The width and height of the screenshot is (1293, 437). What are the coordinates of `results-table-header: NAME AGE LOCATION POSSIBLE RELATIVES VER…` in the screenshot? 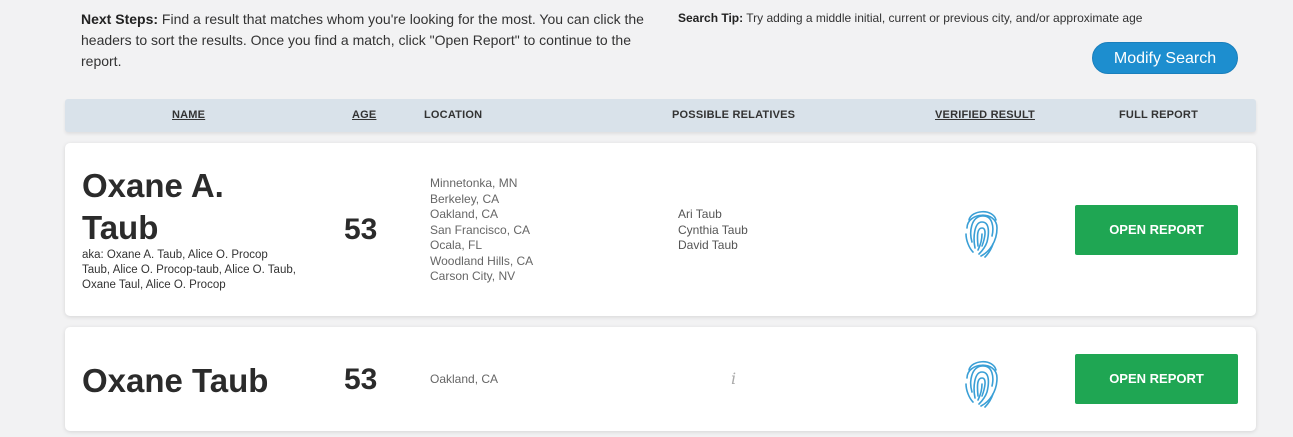 It's located at (660, 115).